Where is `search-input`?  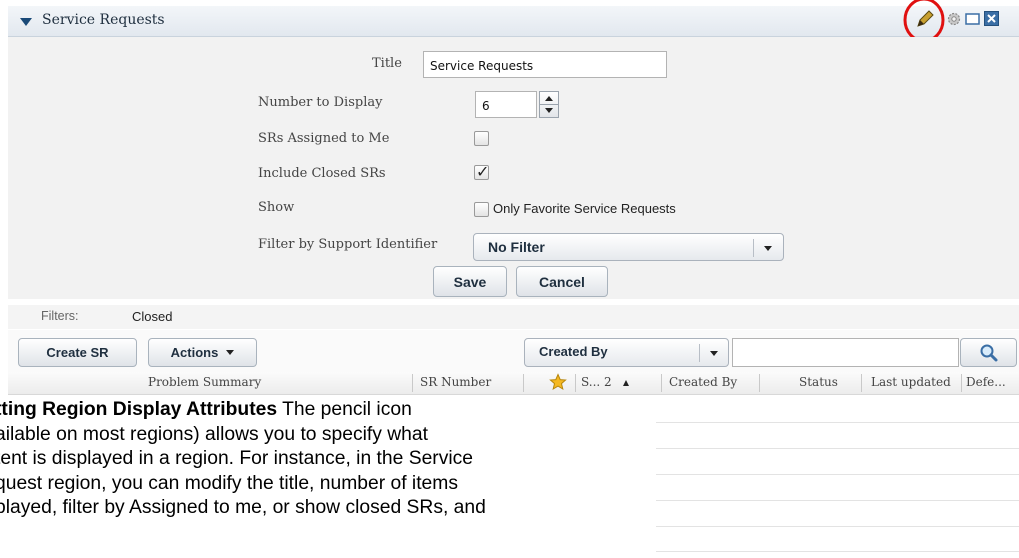 search-input is located at coordinates (845, 352).